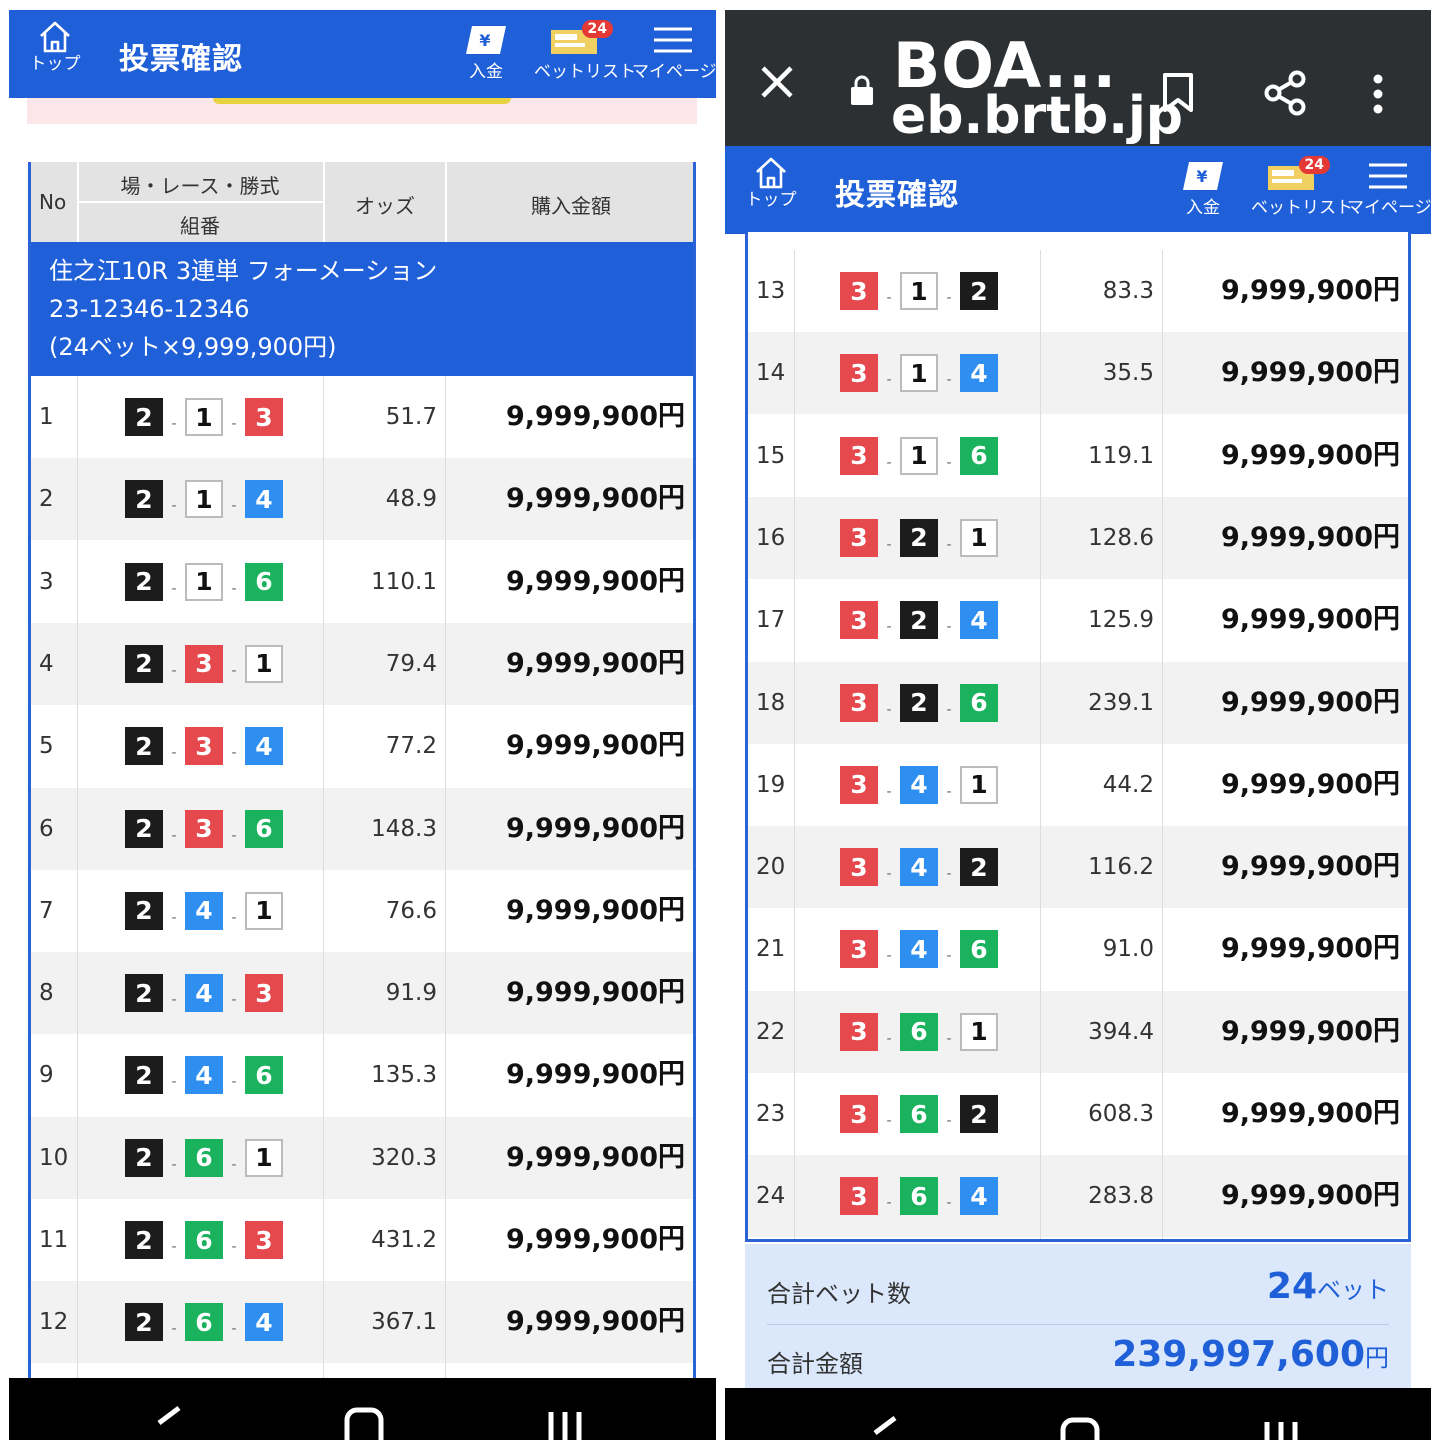 This screenshot has height=1440, width=1440. I want to click on bet-odds: 320.3, so click(404, 1157).